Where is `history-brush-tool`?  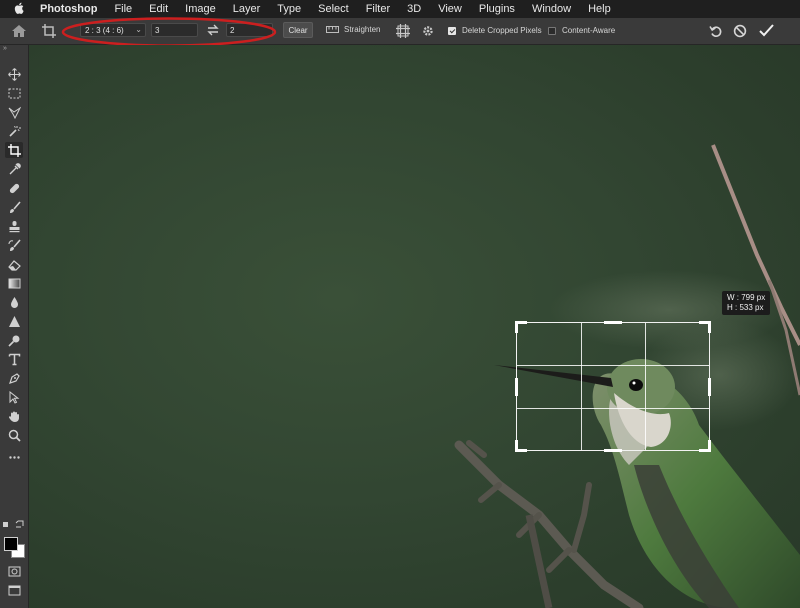
history-brush-tool is located at coordinates (14, 245).